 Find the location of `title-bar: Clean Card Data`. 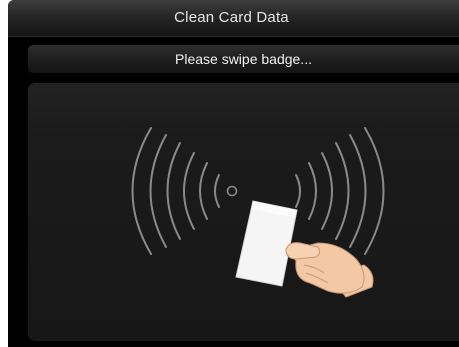

title-bar: Clean Card Data is located at coordinates (233, 18).